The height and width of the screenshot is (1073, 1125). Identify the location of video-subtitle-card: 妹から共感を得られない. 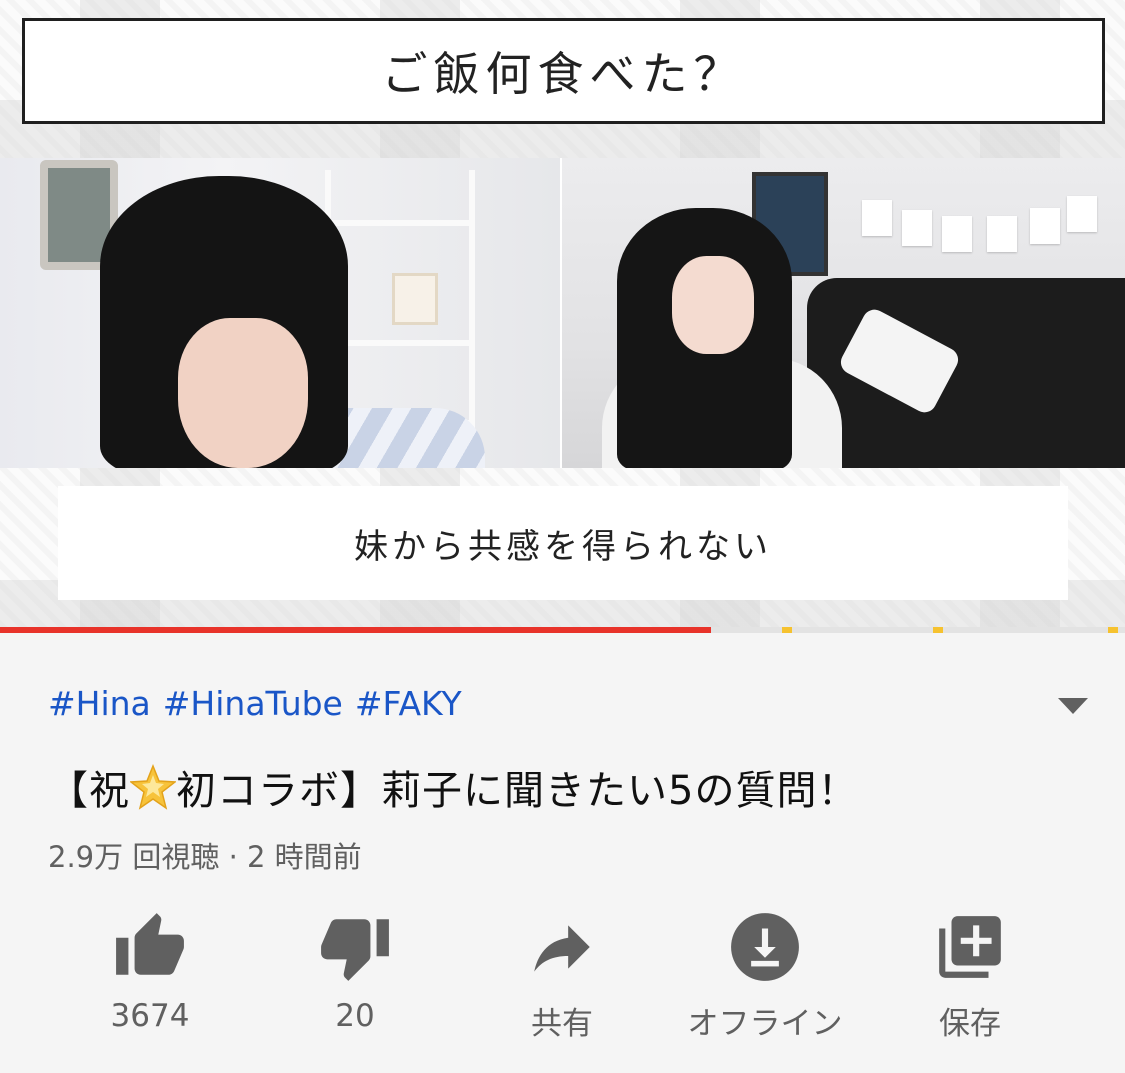
(563, 543).